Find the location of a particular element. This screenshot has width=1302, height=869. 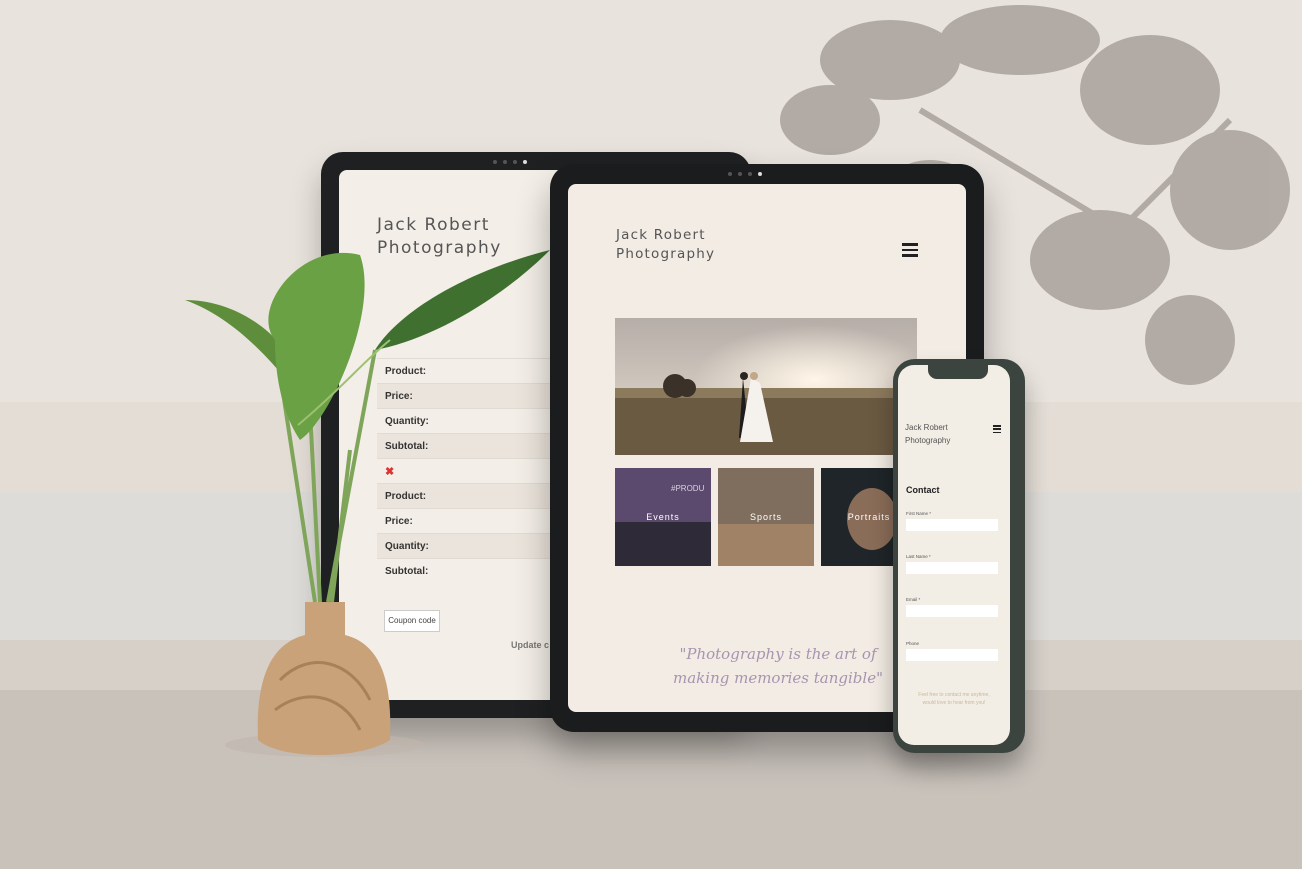

tile-label: Sports is located at coordinates (765, 517).